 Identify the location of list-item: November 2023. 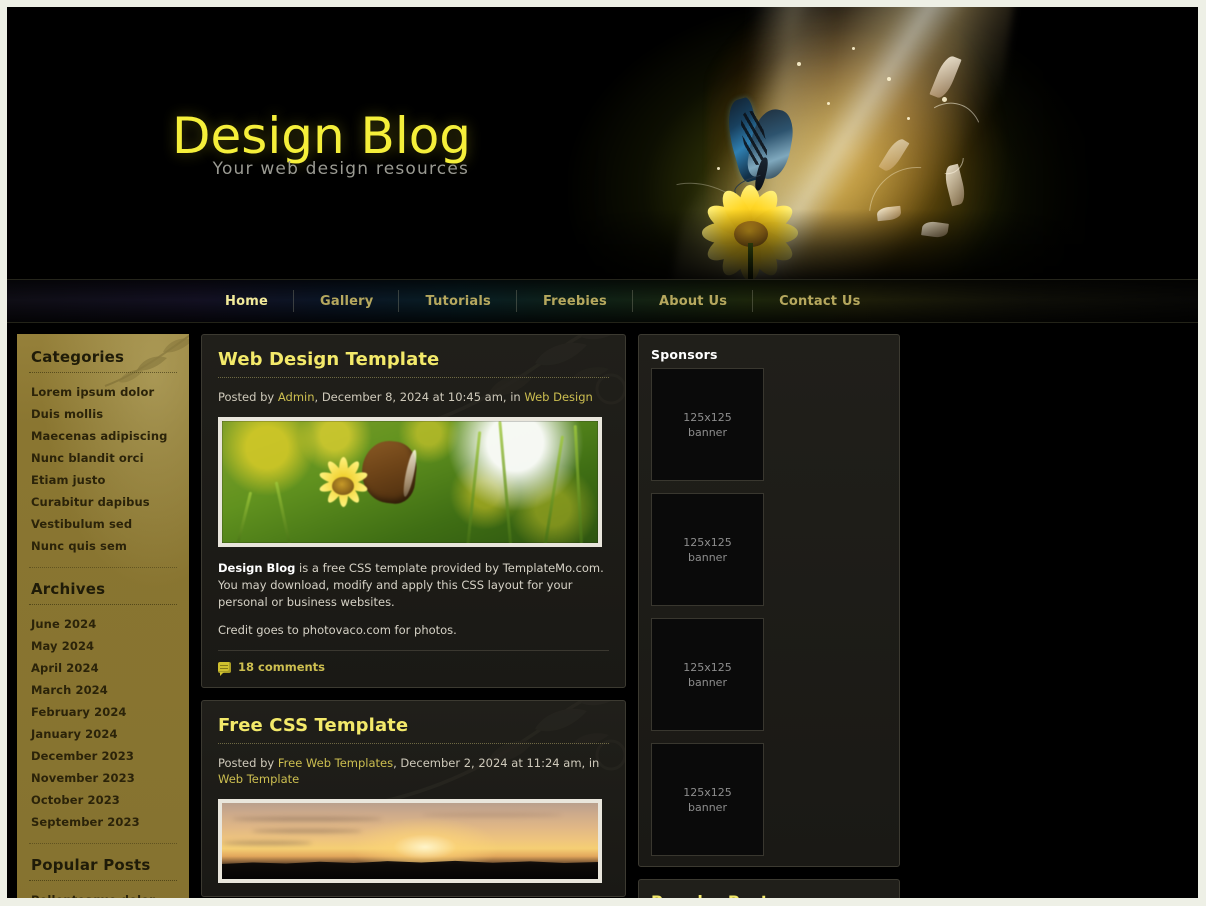
(103, 778).